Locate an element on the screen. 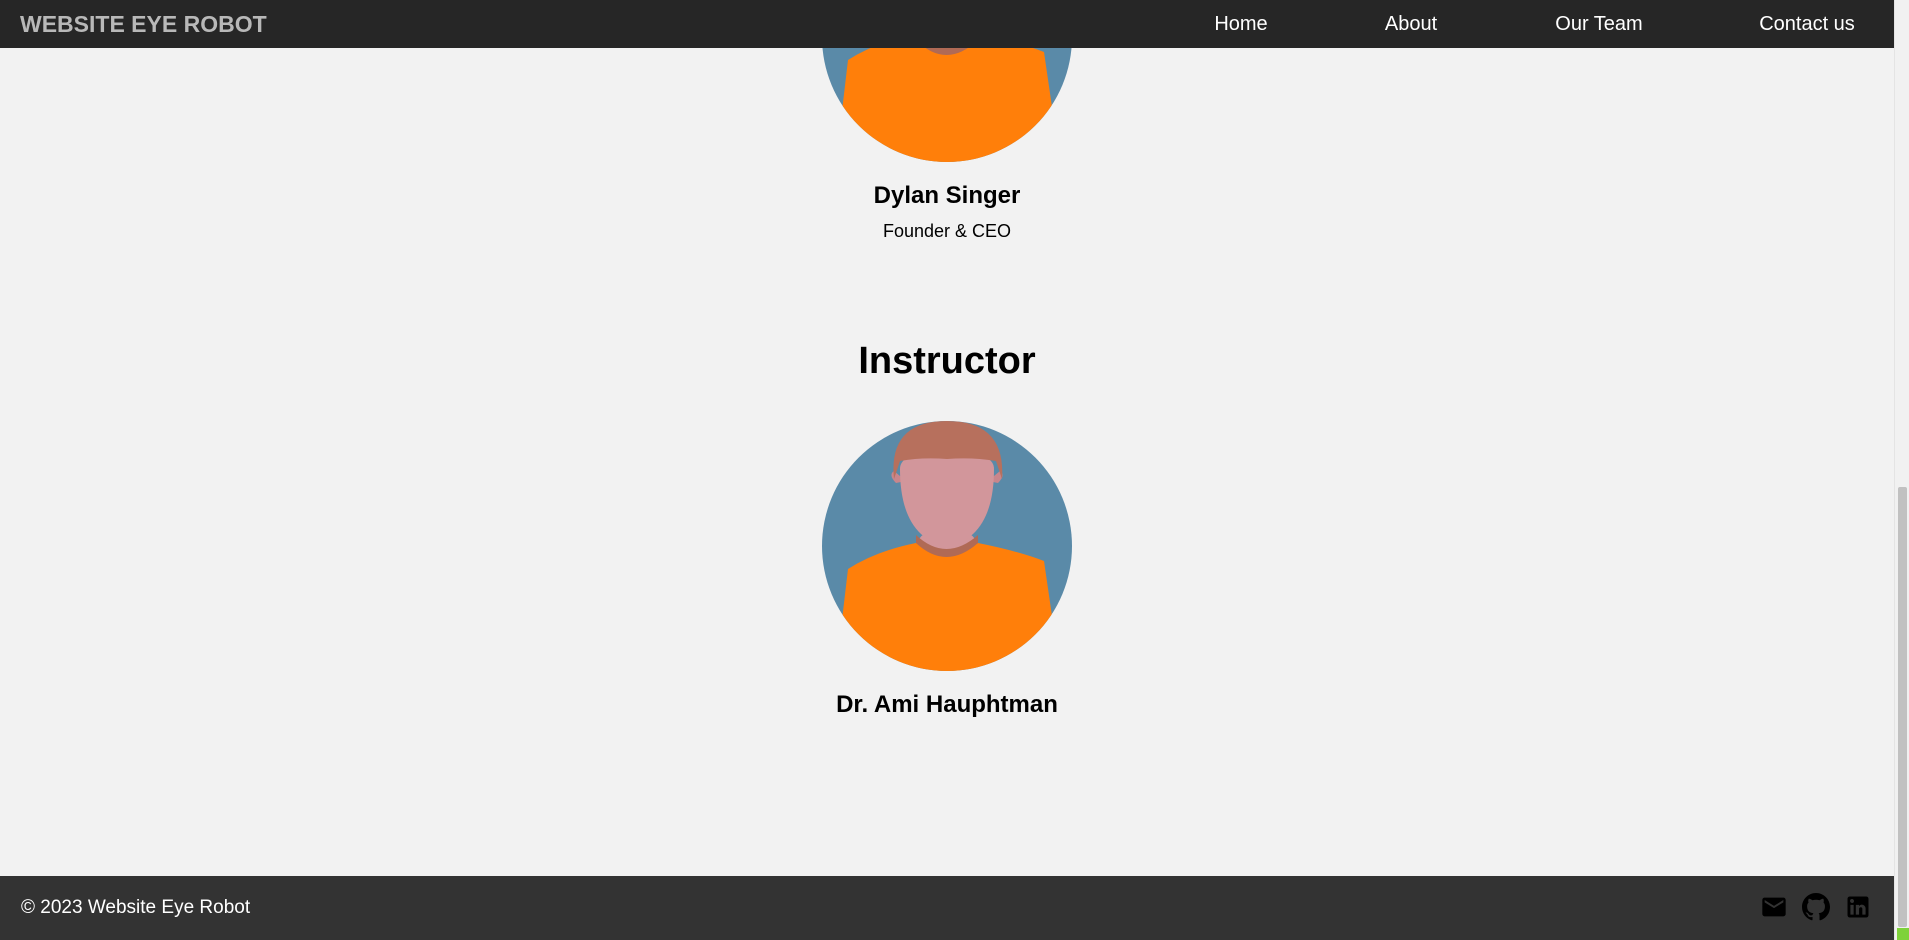  nav-link-about: About is located at coordinates (1411, 24).